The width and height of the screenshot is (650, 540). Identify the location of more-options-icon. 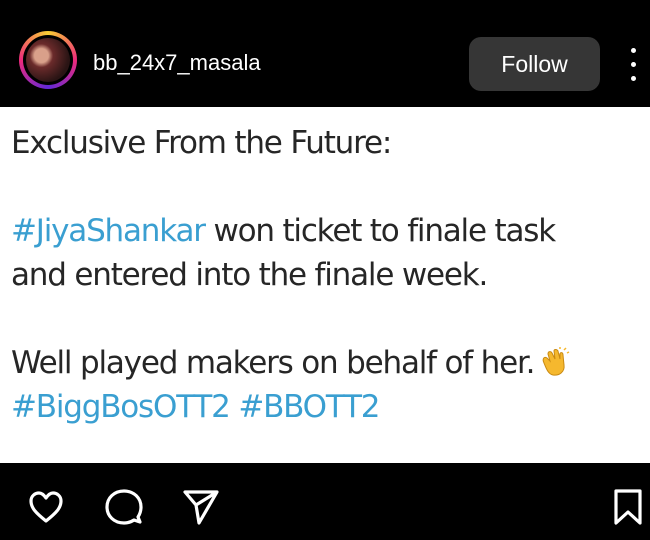
(634, 66).